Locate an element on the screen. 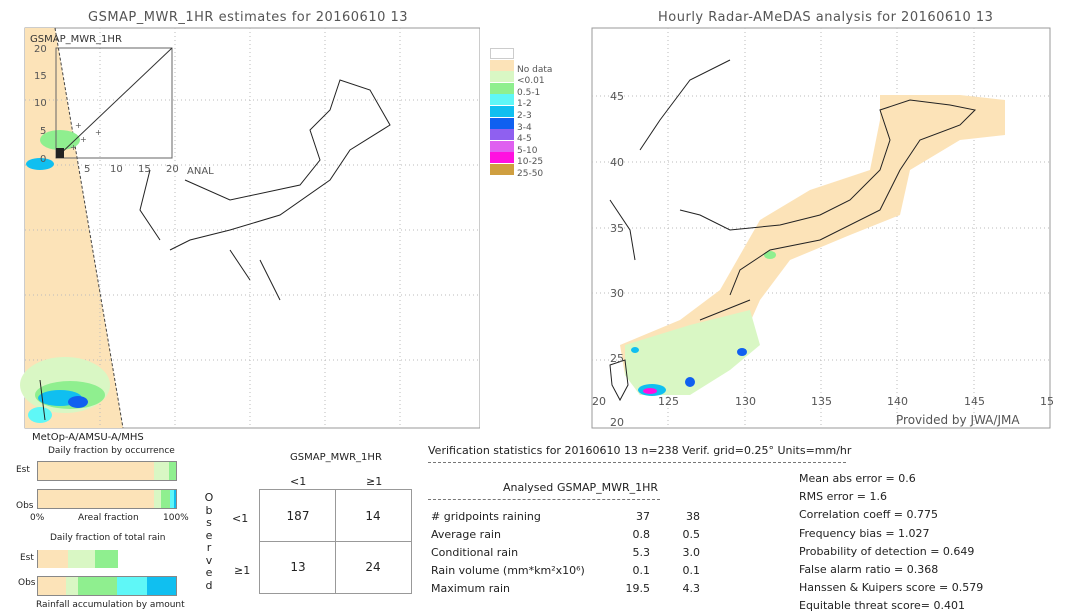 This screenshot has width=1080, height=612. inset-ytick: 15 is located at coordinates (40, 76).